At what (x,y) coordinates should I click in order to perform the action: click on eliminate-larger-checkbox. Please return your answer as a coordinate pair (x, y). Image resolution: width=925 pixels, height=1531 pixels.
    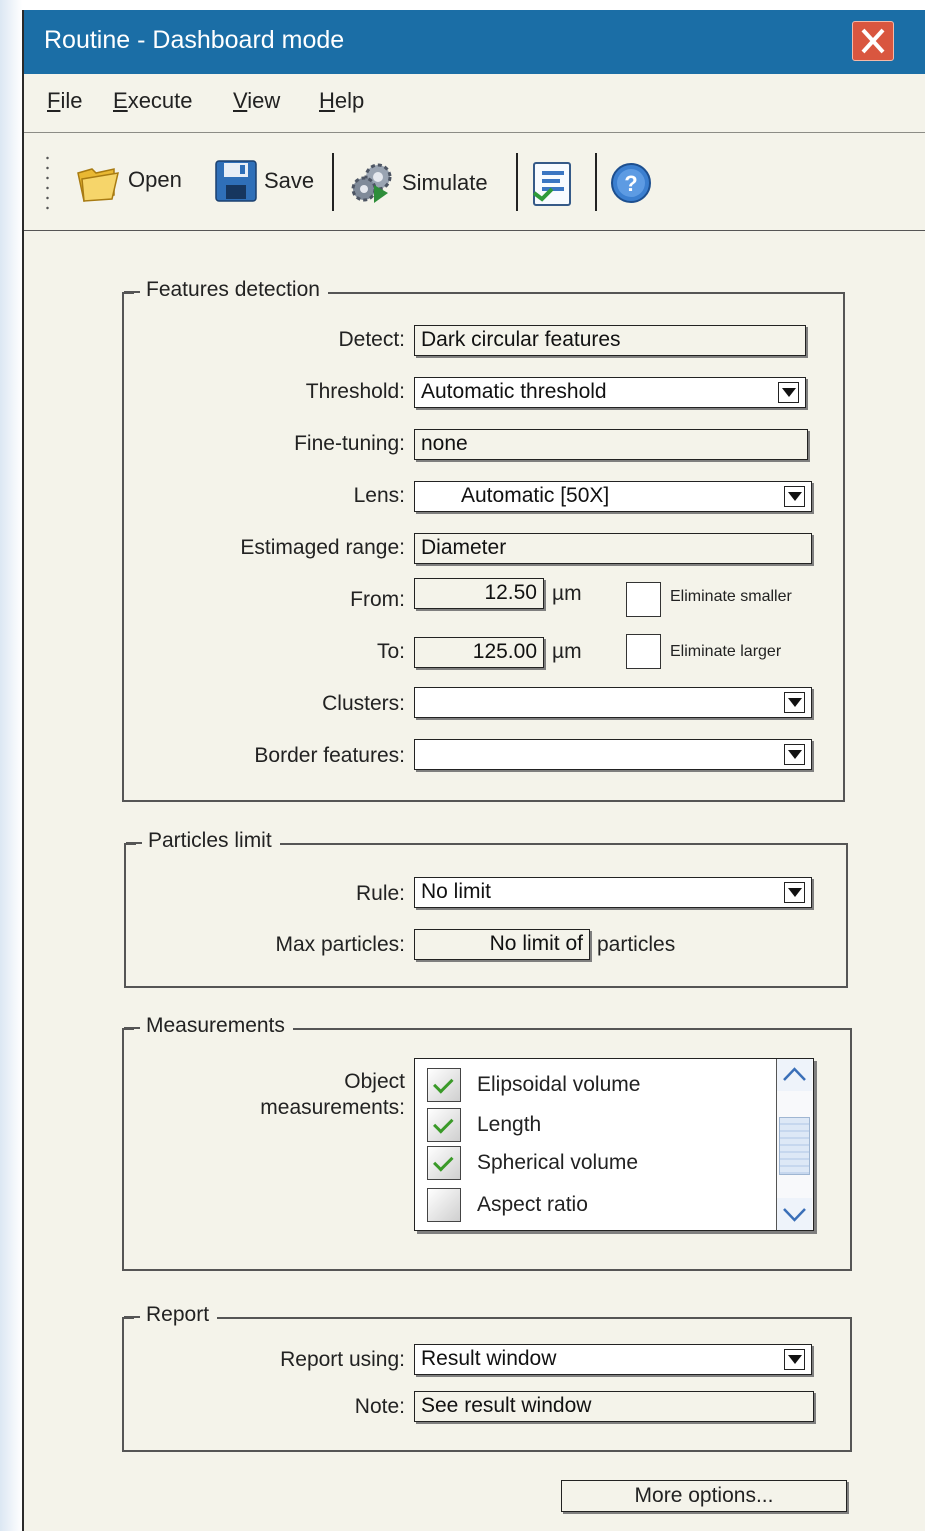
    Looking at the image, I should click on (643, 651).